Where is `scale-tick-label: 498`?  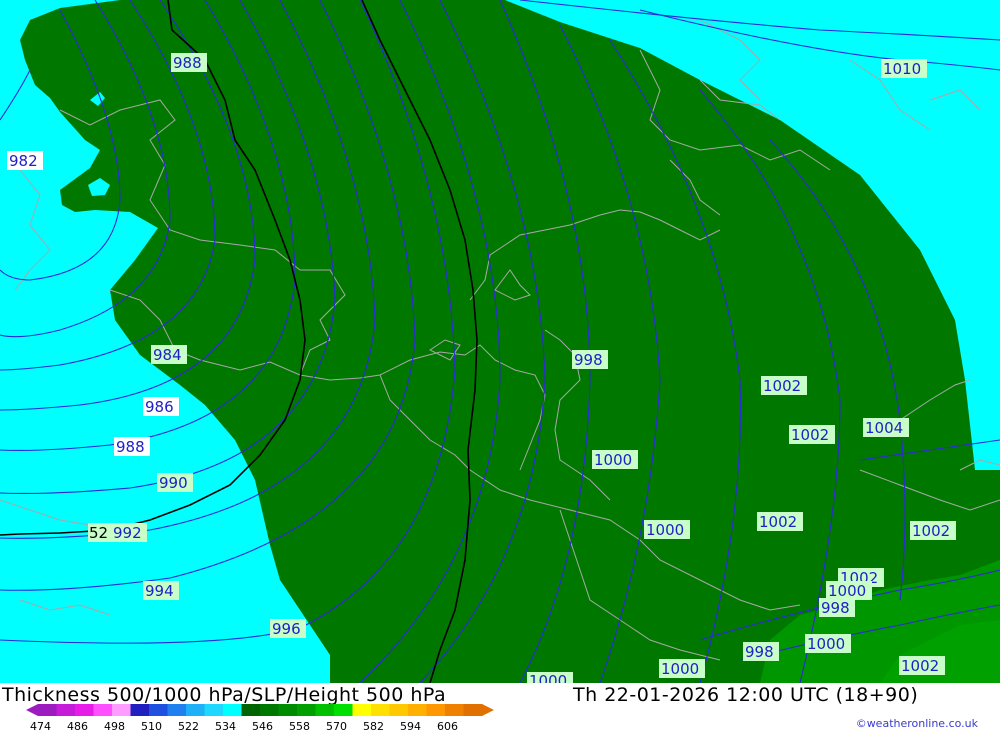 scale-tick-label: 498 is located at coordinates (114, 726).